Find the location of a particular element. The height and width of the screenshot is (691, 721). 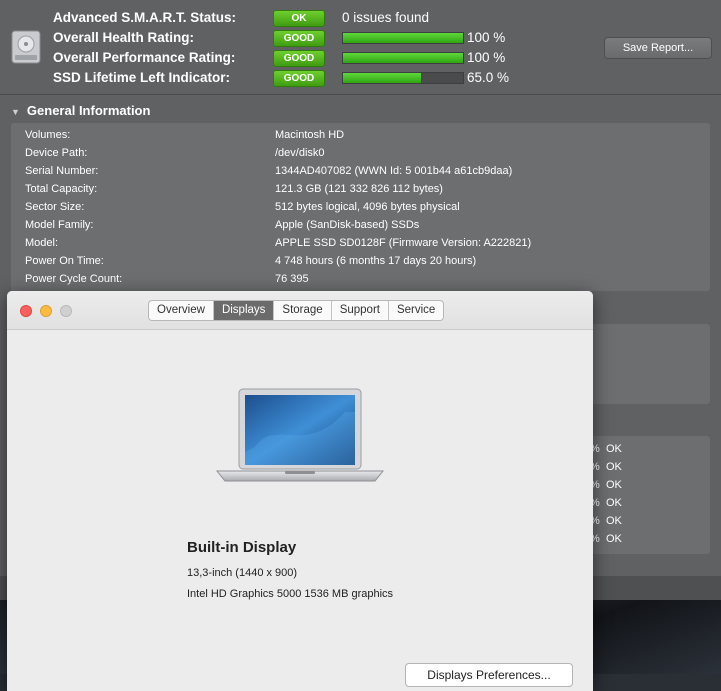

zoom-button is located at coordinates (66, 311).